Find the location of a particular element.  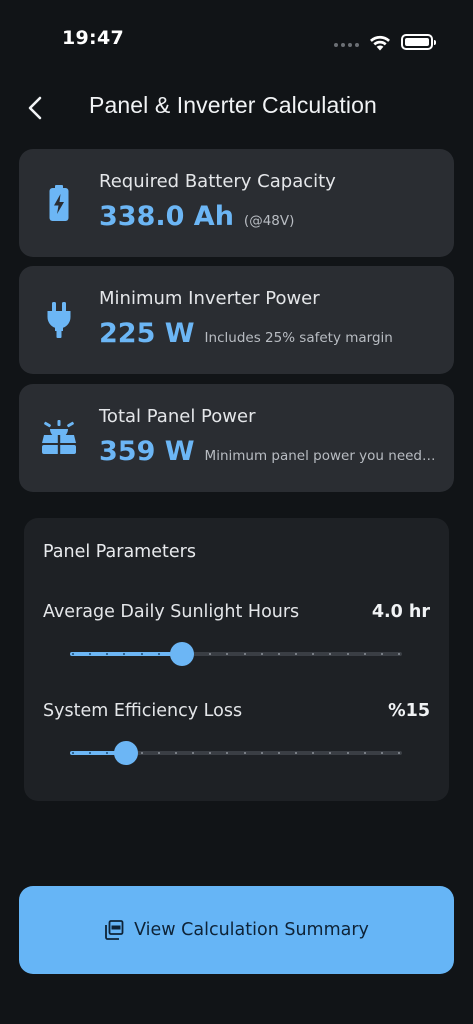

slider-ticks is located at coordinates (236, 654).